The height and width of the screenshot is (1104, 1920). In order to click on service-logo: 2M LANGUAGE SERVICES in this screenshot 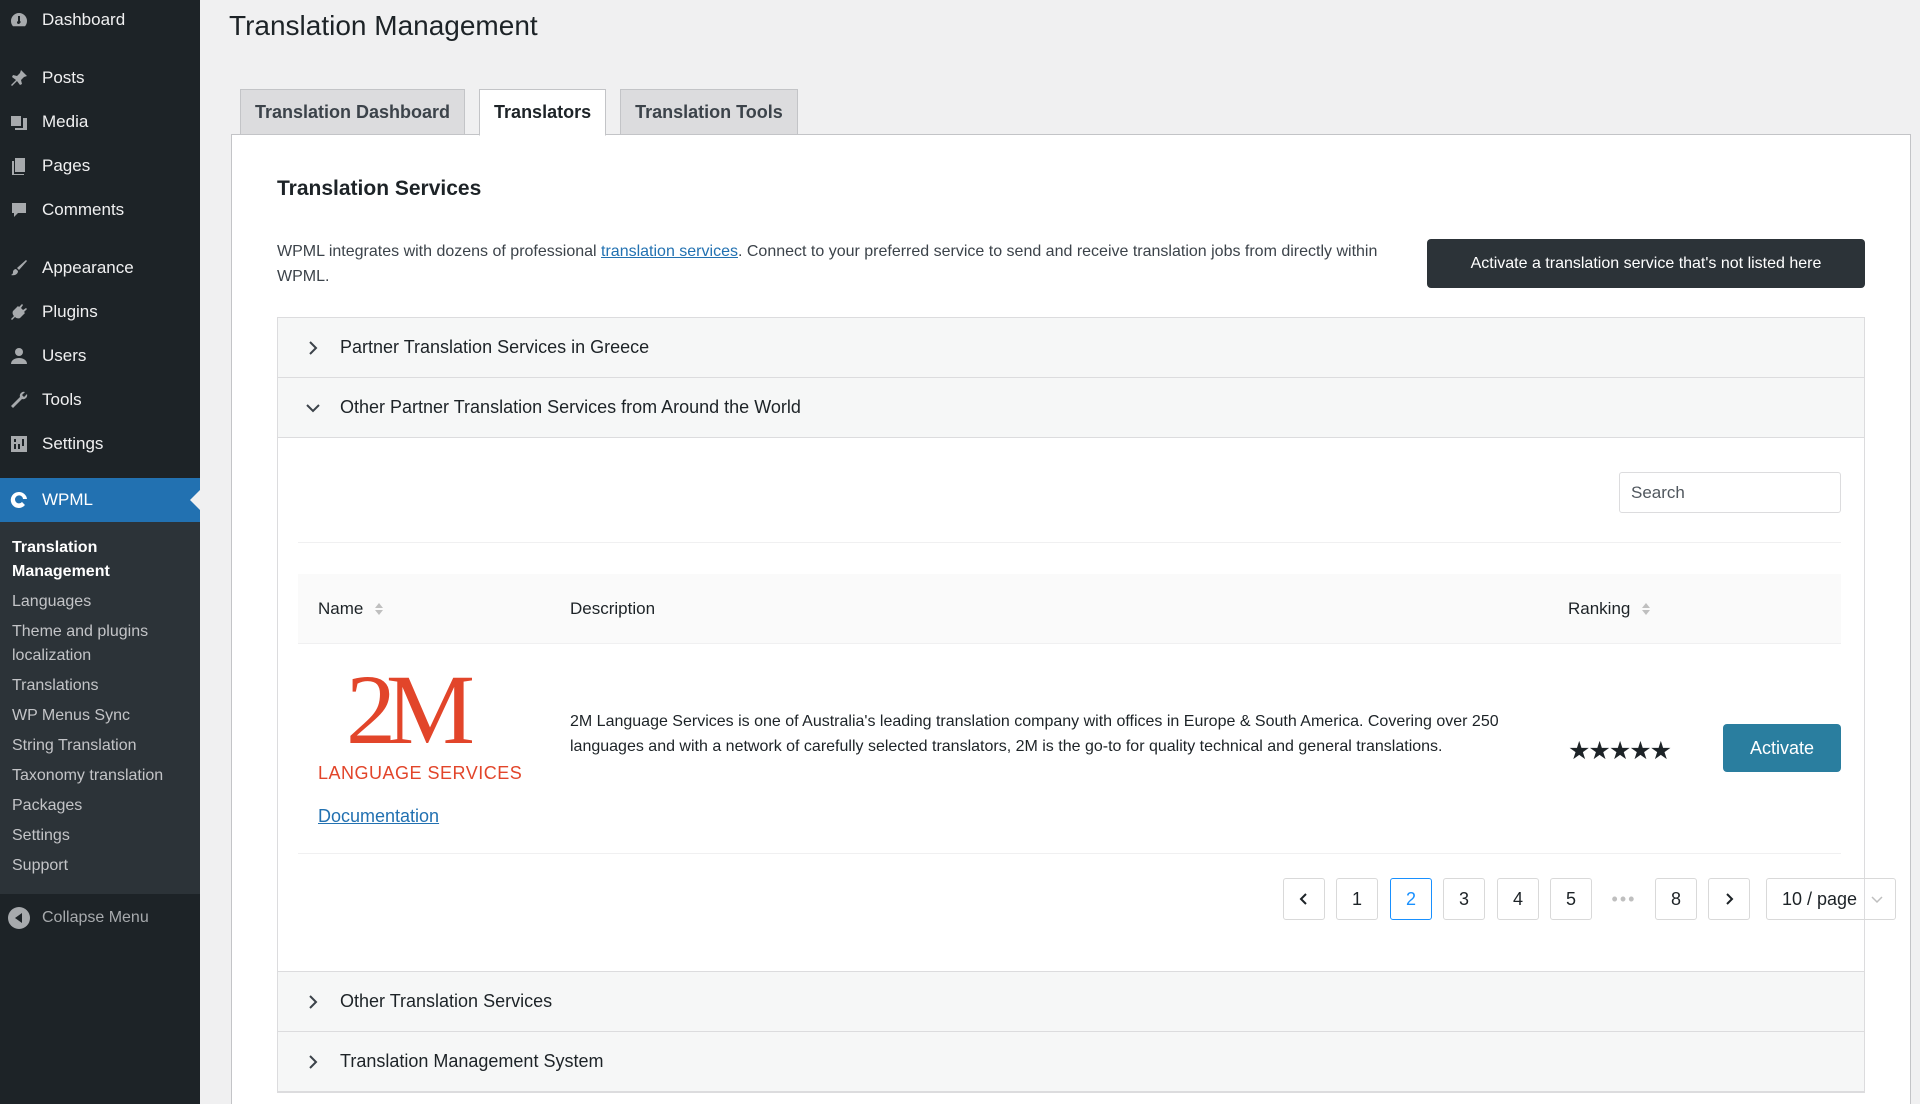, I will do `click(420, 722)`.